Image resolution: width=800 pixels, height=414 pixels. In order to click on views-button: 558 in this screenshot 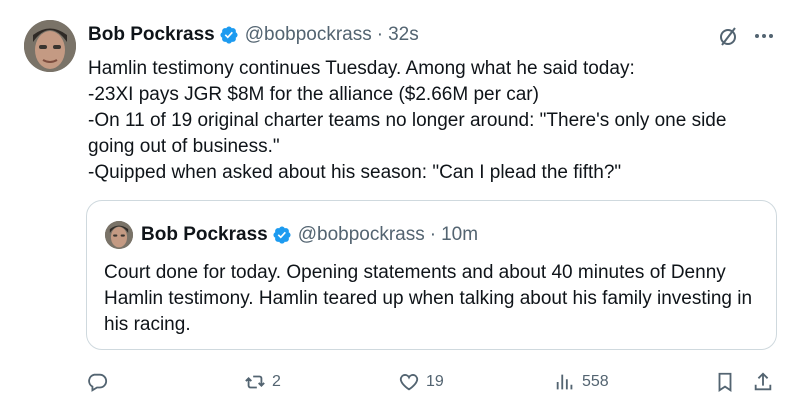, I will do `click(581, 382)`.